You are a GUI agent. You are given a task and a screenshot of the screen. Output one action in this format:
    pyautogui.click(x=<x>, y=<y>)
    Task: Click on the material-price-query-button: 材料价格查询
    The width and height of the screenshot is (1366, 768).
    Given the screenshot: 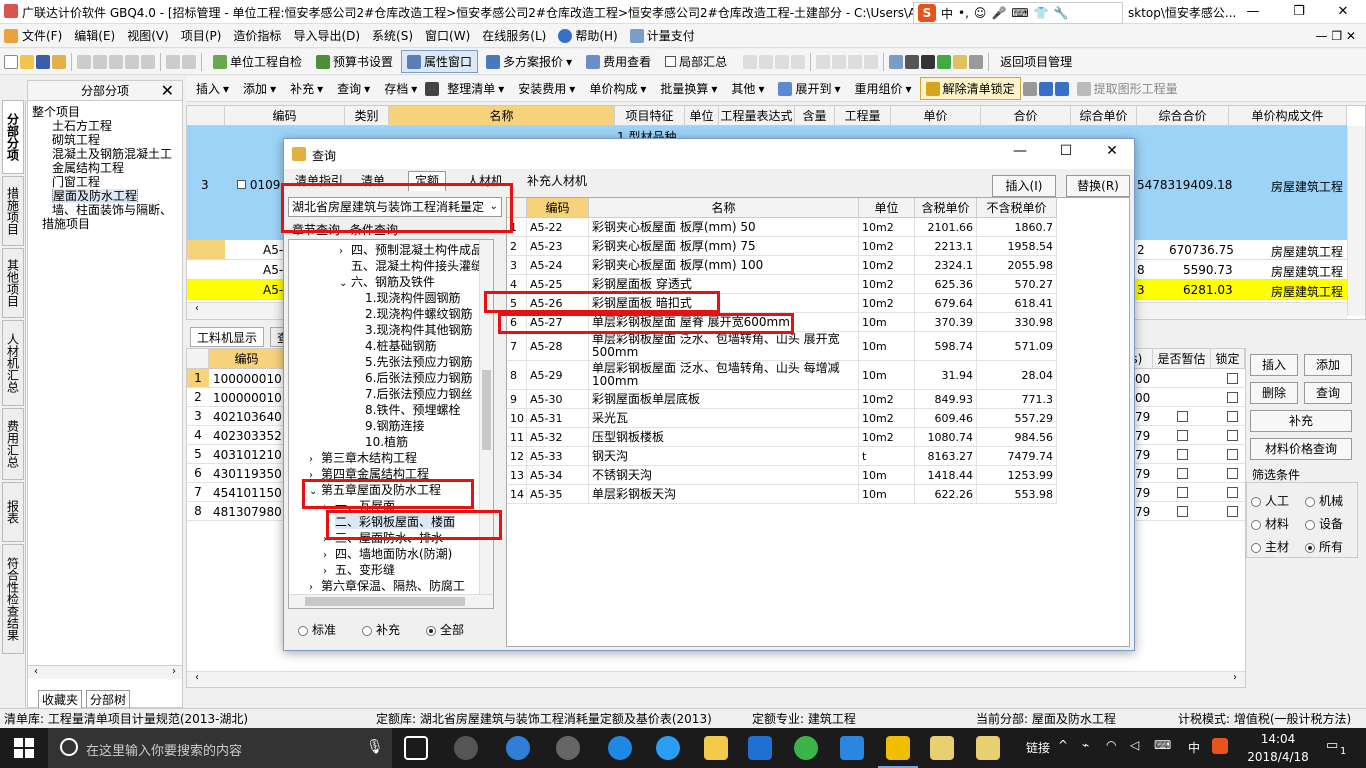 What is the action you would take?
    pyautogui.click(x=1301, y=449)
    